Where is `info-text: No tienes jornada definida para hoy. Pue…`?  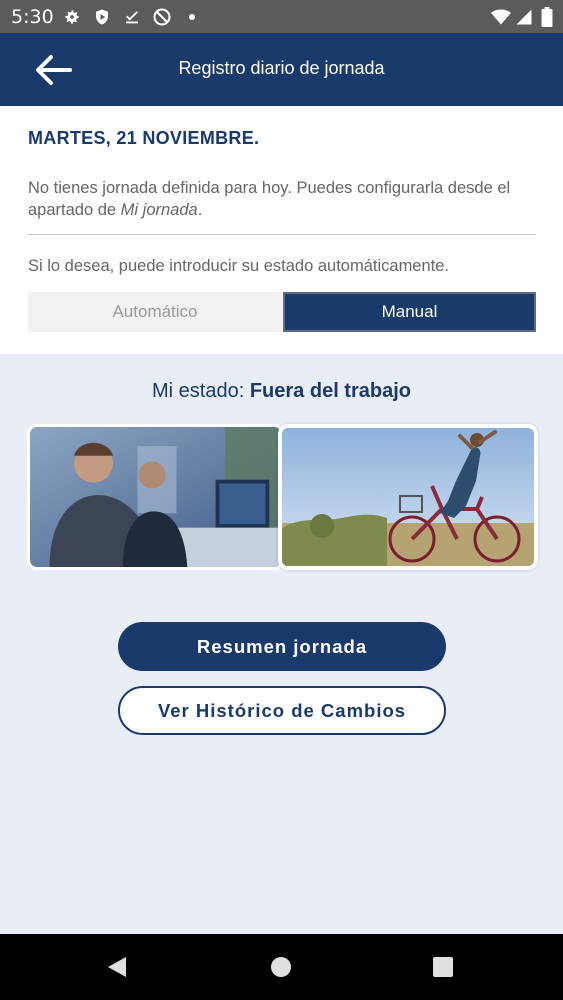
info-text: No tienes jornada definida para hoy. Pue… is located at coordinates (280, 199).